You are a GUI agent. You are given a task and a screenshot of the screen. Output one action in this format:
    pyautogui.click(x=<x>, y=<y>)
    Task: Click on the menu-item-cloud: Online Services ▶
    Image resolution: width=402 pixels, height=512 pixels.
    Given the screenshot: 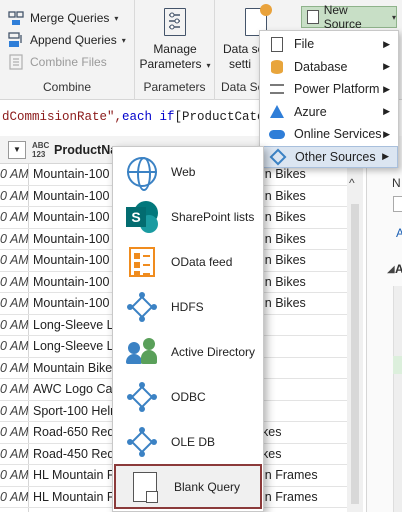 What is the action you would take?
    pyautogui.click(x=329, y=134)
    